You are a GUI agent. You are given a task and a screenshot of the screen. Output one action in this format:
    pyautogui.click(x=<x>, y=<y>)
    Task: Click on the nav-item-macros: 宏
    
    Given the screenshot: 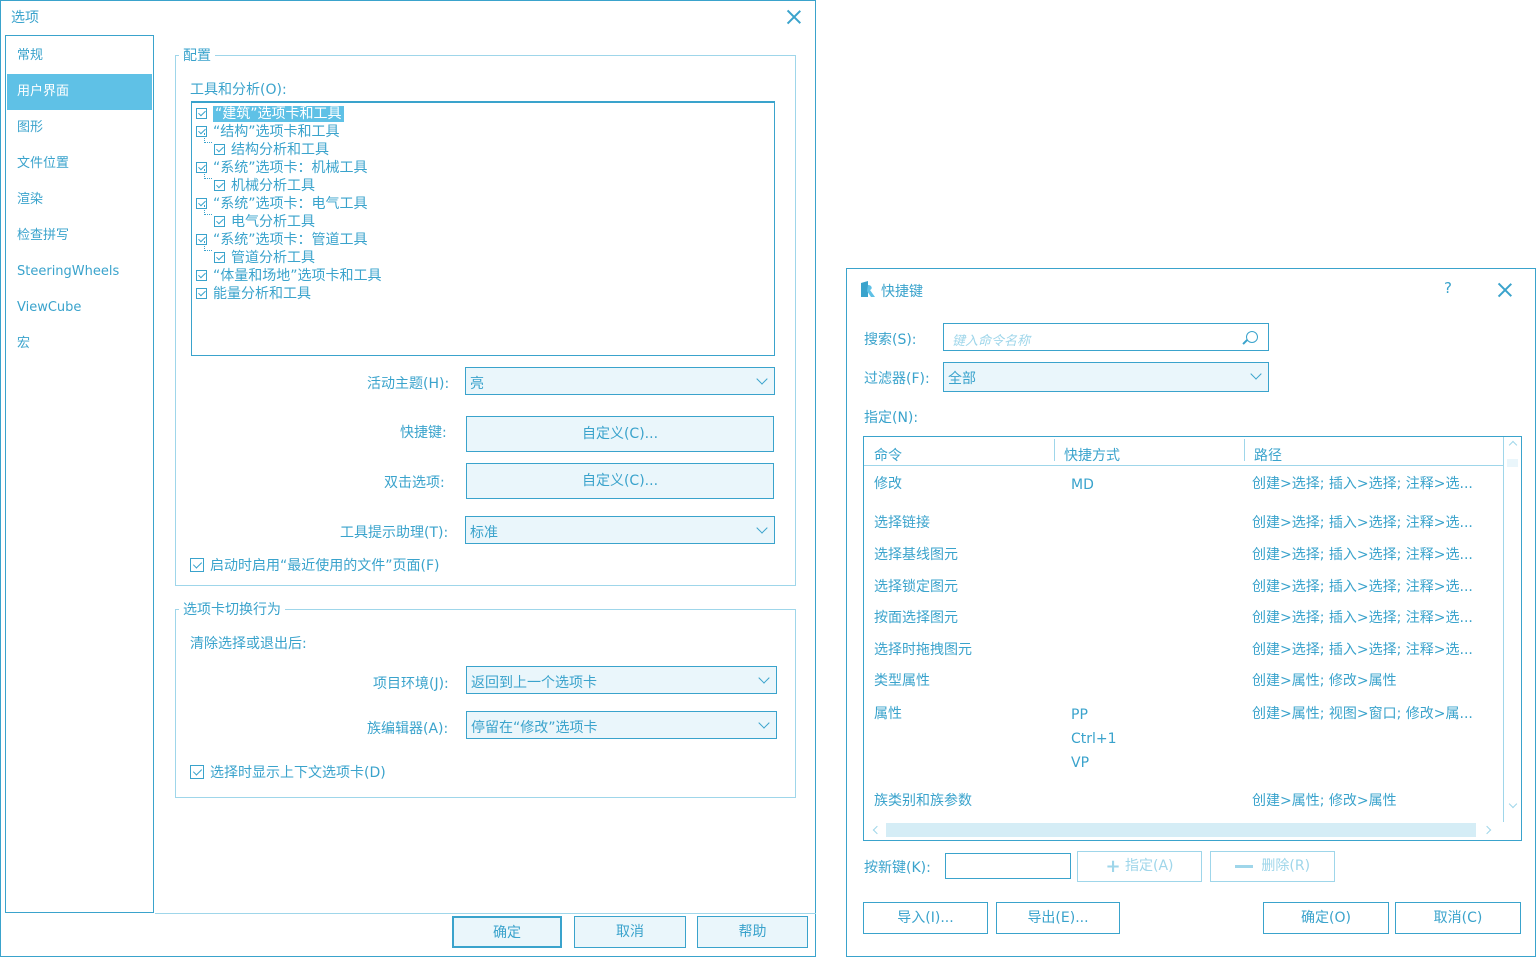 What is the action you would take?
    pyautogui.click(x=79, y=344)
    